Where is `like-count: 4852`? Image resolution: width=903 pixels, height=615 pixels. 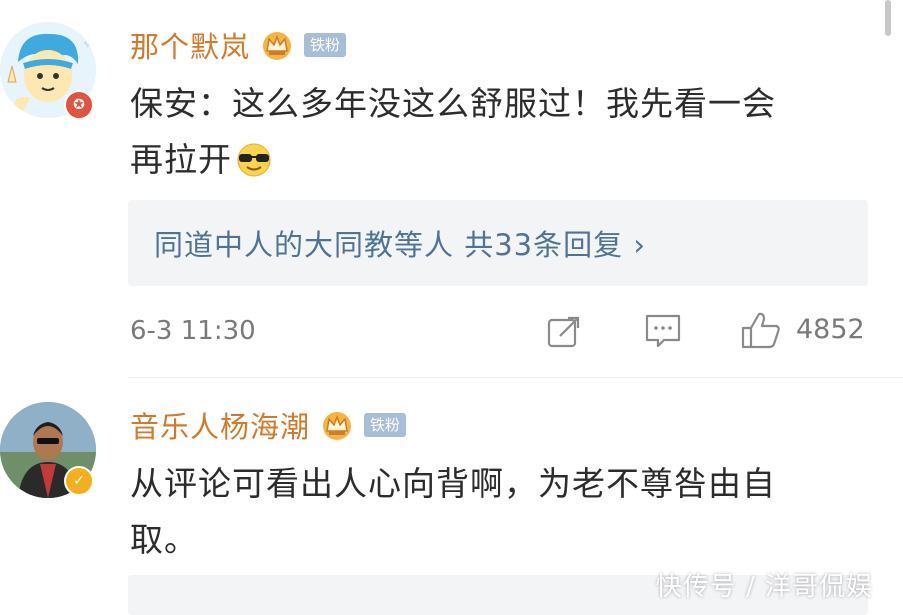 like-count: 4852 is located at coordinates (830, 329).